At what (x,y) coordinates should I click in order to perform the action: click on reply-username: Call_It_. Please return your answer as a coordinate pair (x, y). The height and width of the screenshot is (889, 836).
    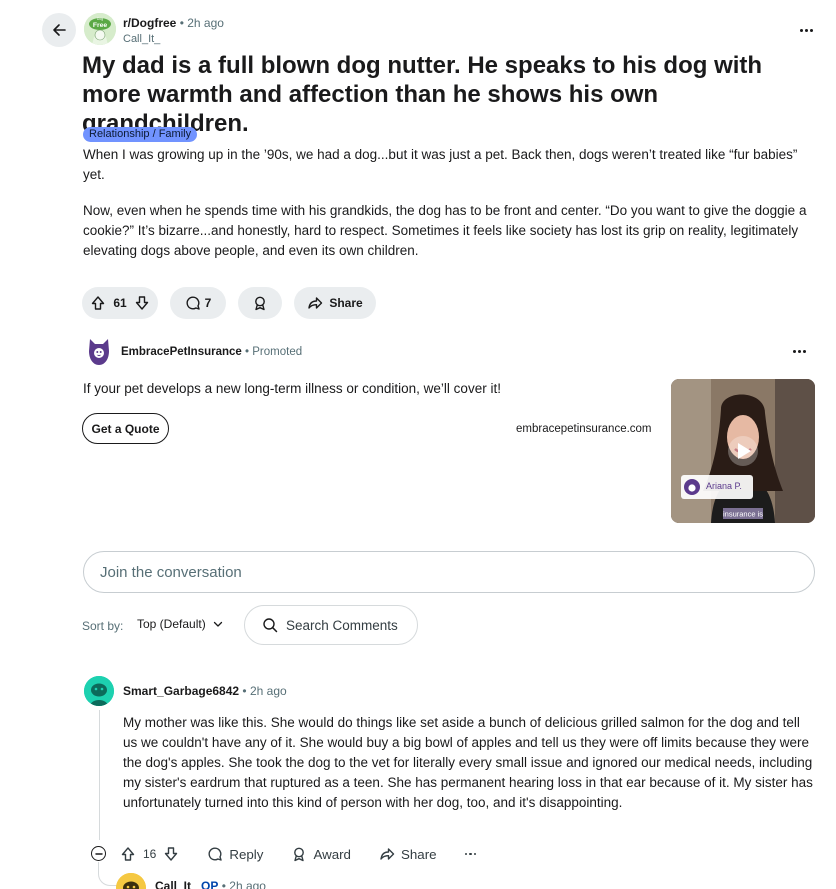
    Looking at the image, I should click on (176, 884).